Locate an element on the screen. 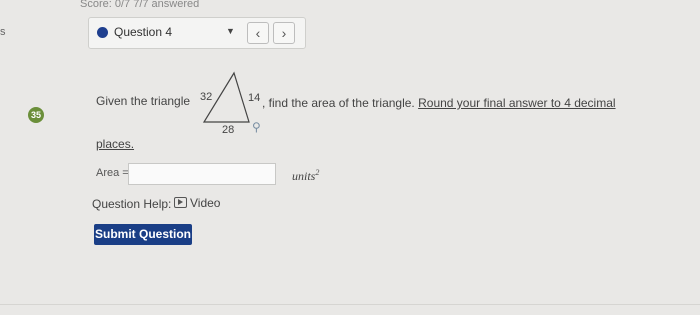  video-icon is located at coordinates (180, 202).